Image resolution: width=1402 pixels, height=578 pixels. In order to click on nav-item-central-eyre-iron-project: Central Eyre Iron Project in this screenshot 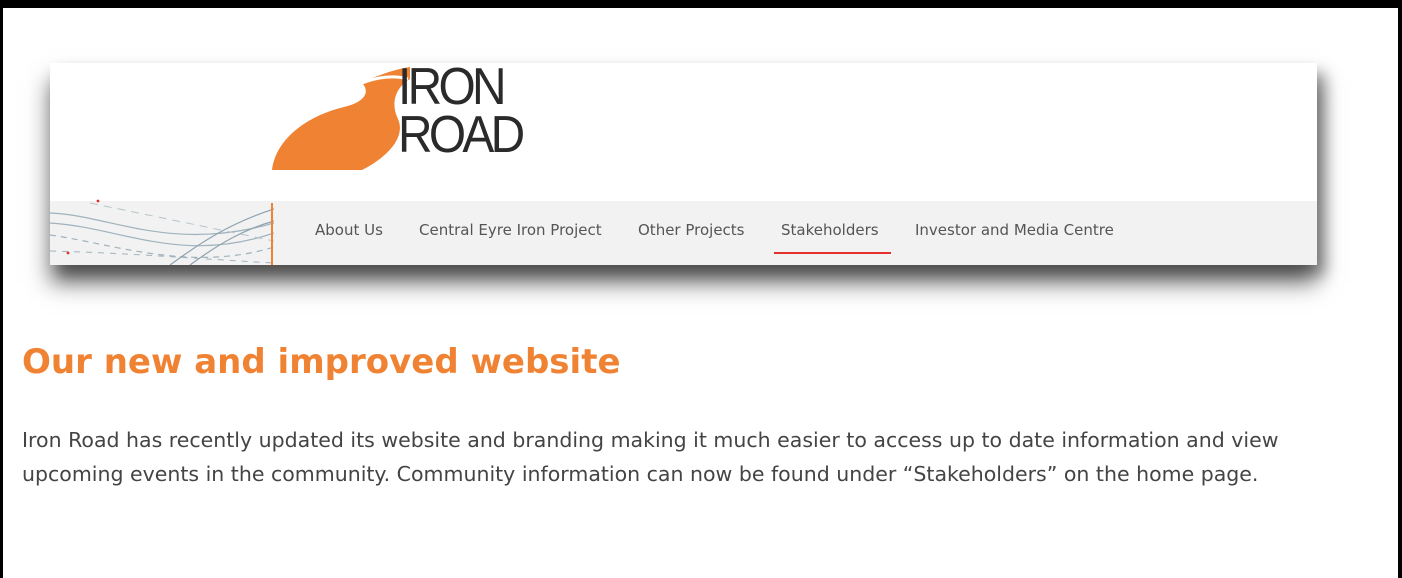, I will do `click(510, 230)`.